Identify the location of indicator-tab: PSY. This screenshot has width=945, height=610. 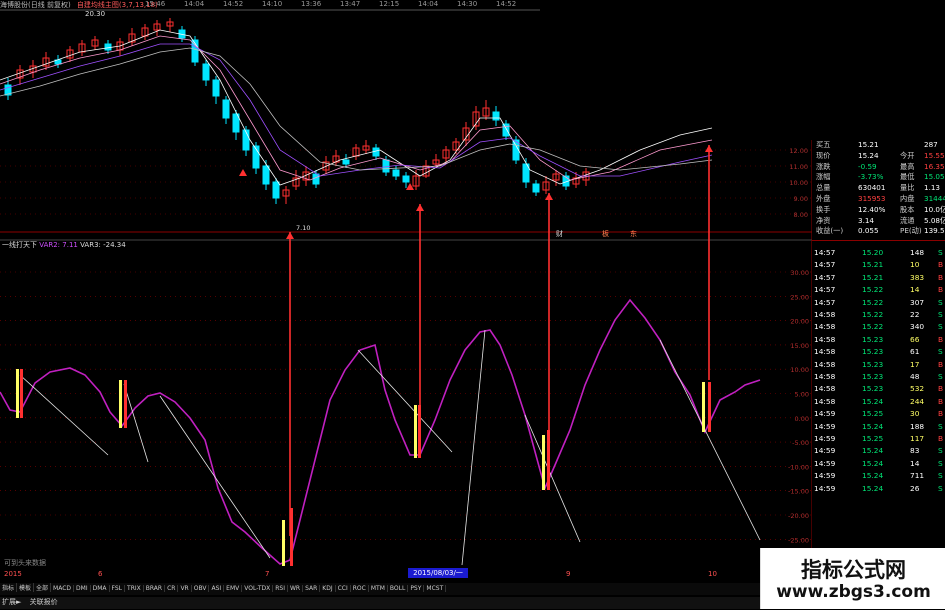
(416, 588).